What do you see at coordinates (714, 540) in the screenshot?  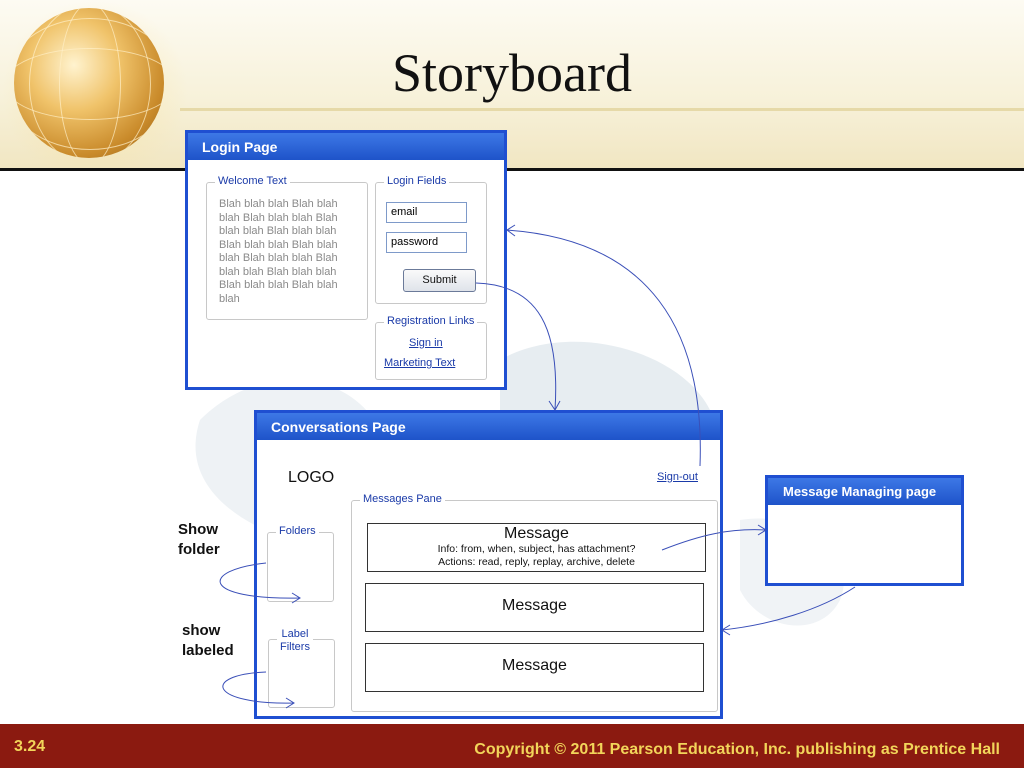 I see `arrow-message-to-managing` at bounding box center [714, 540].